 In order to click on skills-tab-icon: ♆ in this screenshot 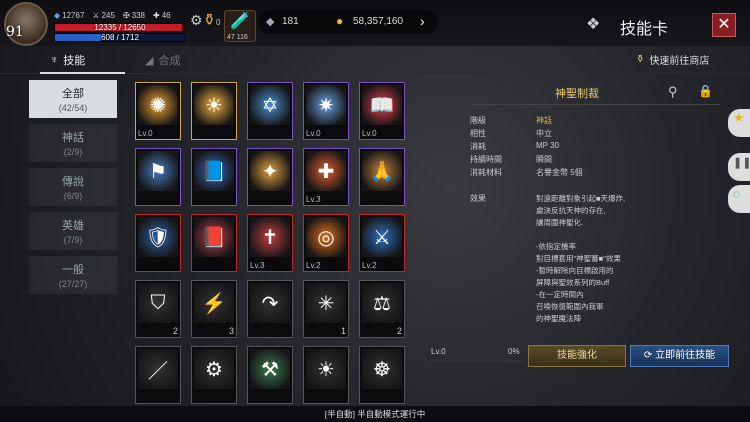, I will do `click(54, 60)`.